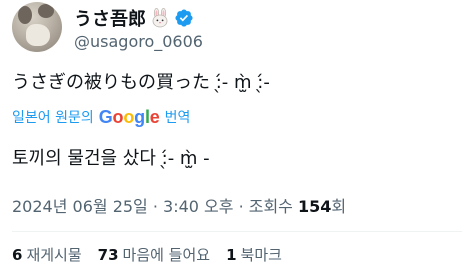 Image resolution: width=474 pixels, height=271 pixels. I want to click on tweet-meta: 2024년 06월 25일 · 3:40 오후 · 조회수 154회, so click(179, 205).